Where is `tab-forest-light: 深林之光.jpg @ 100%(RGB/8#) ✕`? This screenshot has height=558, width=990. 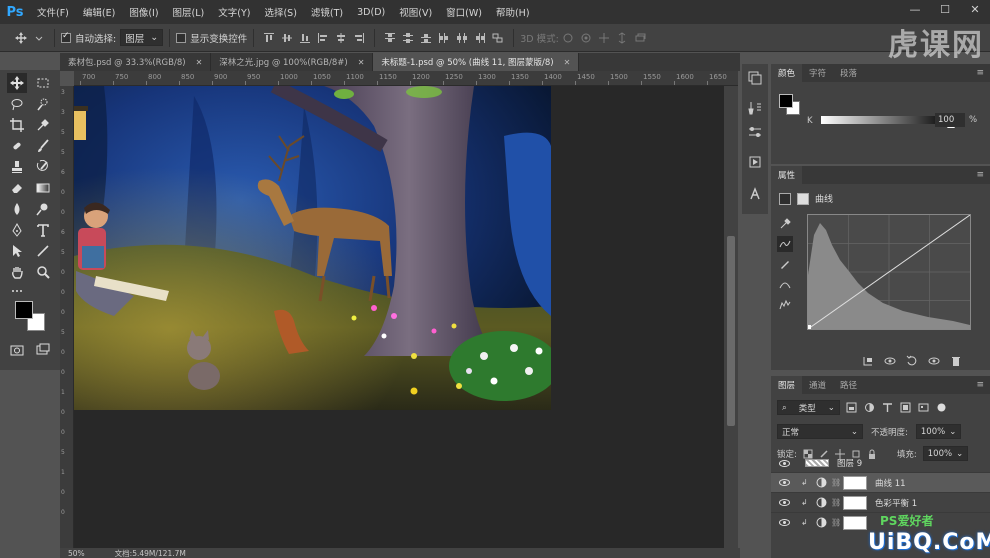
tab-forest-light: 深林之光.jpg @ 100%(RGB/8#) ✕ is located at coordinates (292, 62).